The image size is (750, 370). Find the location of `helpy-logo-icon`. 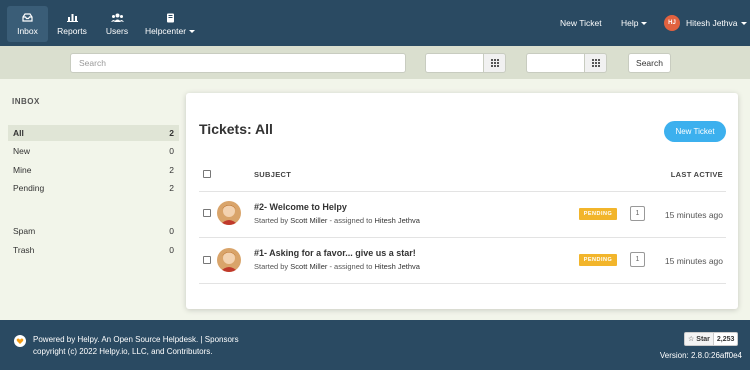

helpy-logo-icon is located at coordinates (20, 341).